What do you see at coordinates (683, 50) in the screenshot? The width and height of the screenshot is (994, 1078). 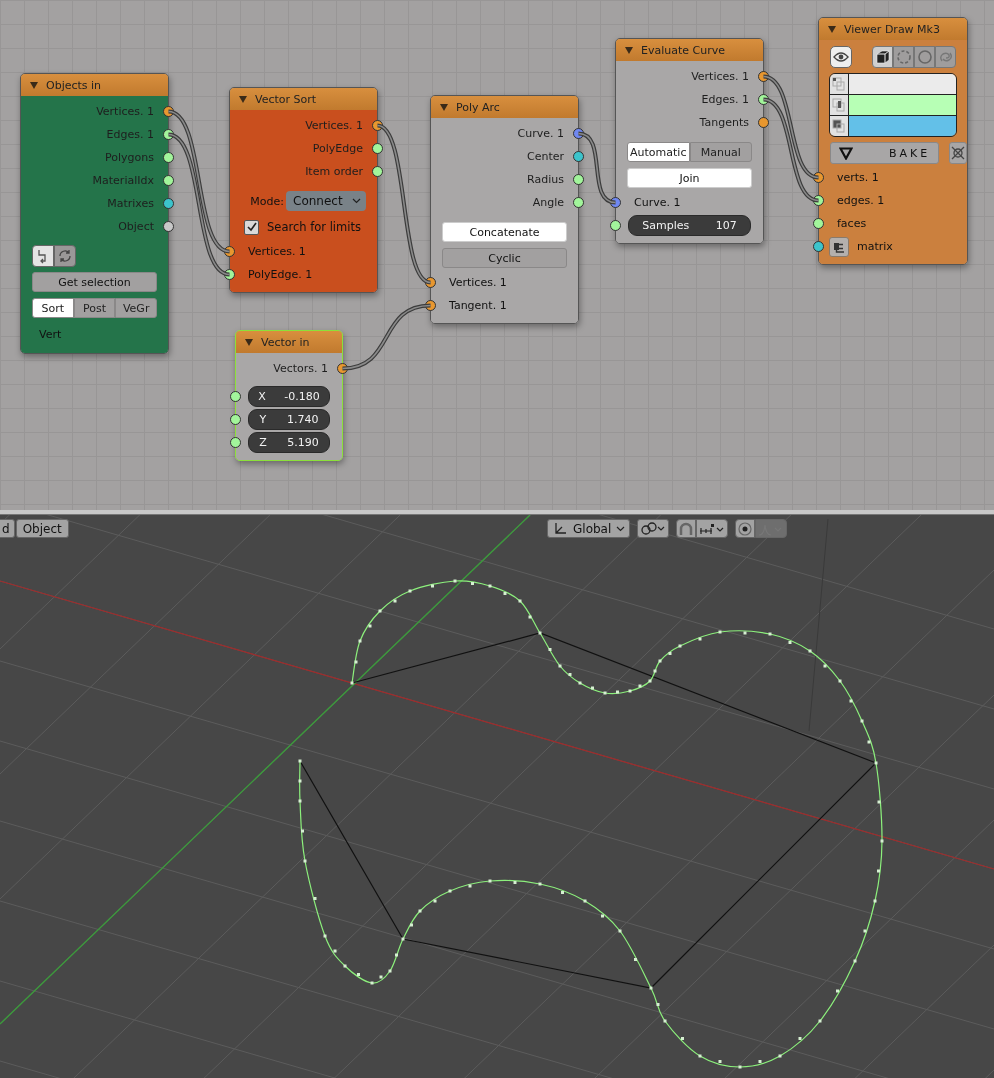 I see `node-title: Evaluate Curve` at bounding box center [683, 50].